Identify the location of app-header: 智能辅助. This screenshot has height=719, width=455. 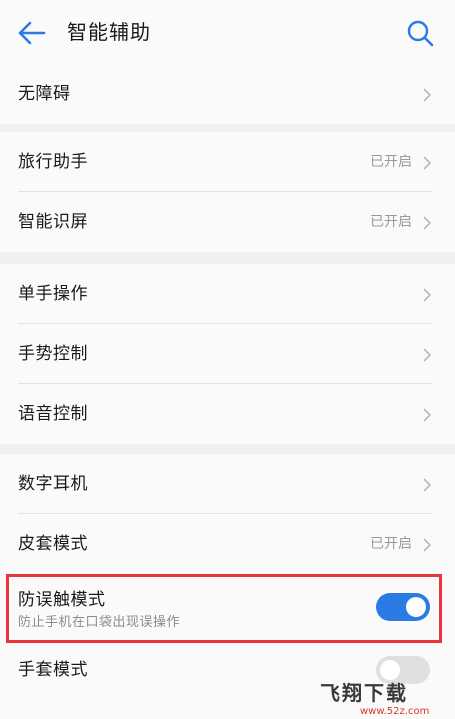
(227, 32).